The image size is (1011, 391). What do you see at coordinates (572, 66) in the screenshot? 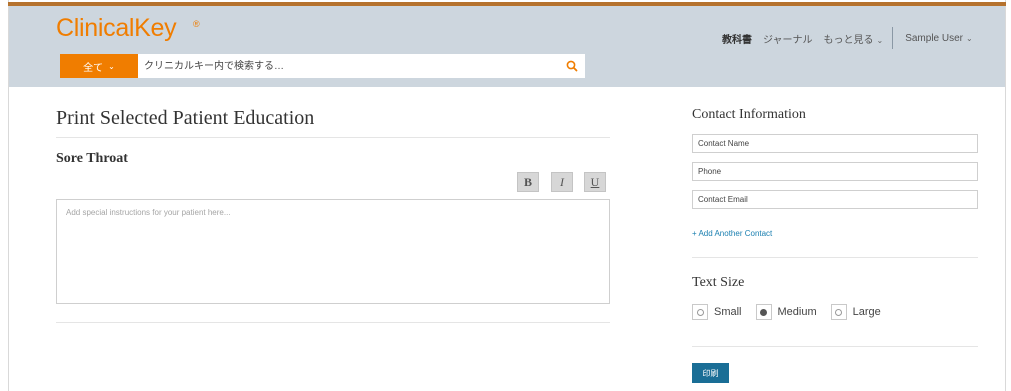
I see `search-icon` at bounding box center [572, 66].